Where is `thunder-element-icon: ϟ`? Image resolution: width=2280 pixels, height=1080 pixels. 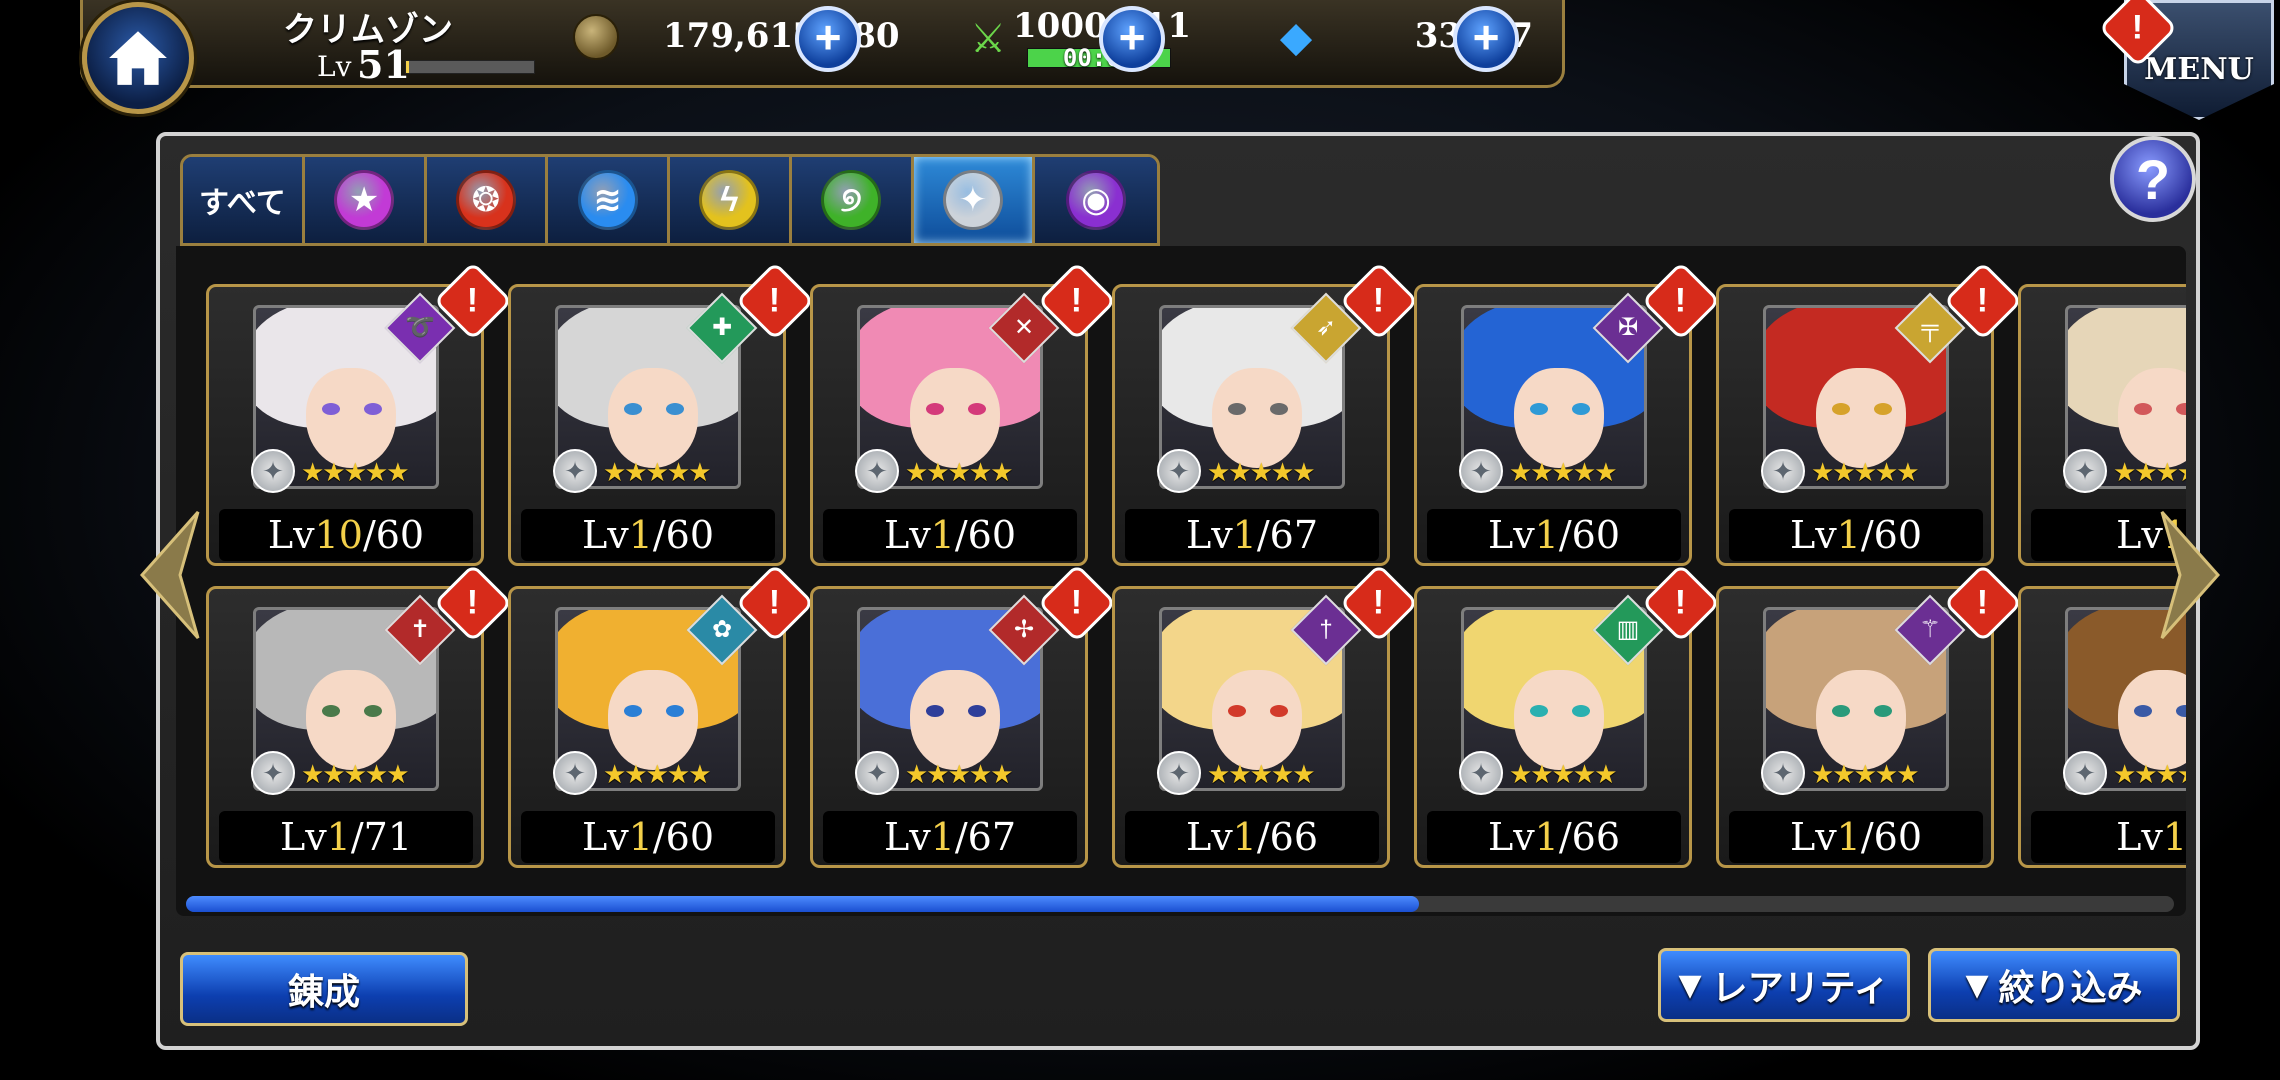
thunder-element-icon: ϟ is located at coordinates (729, 200).